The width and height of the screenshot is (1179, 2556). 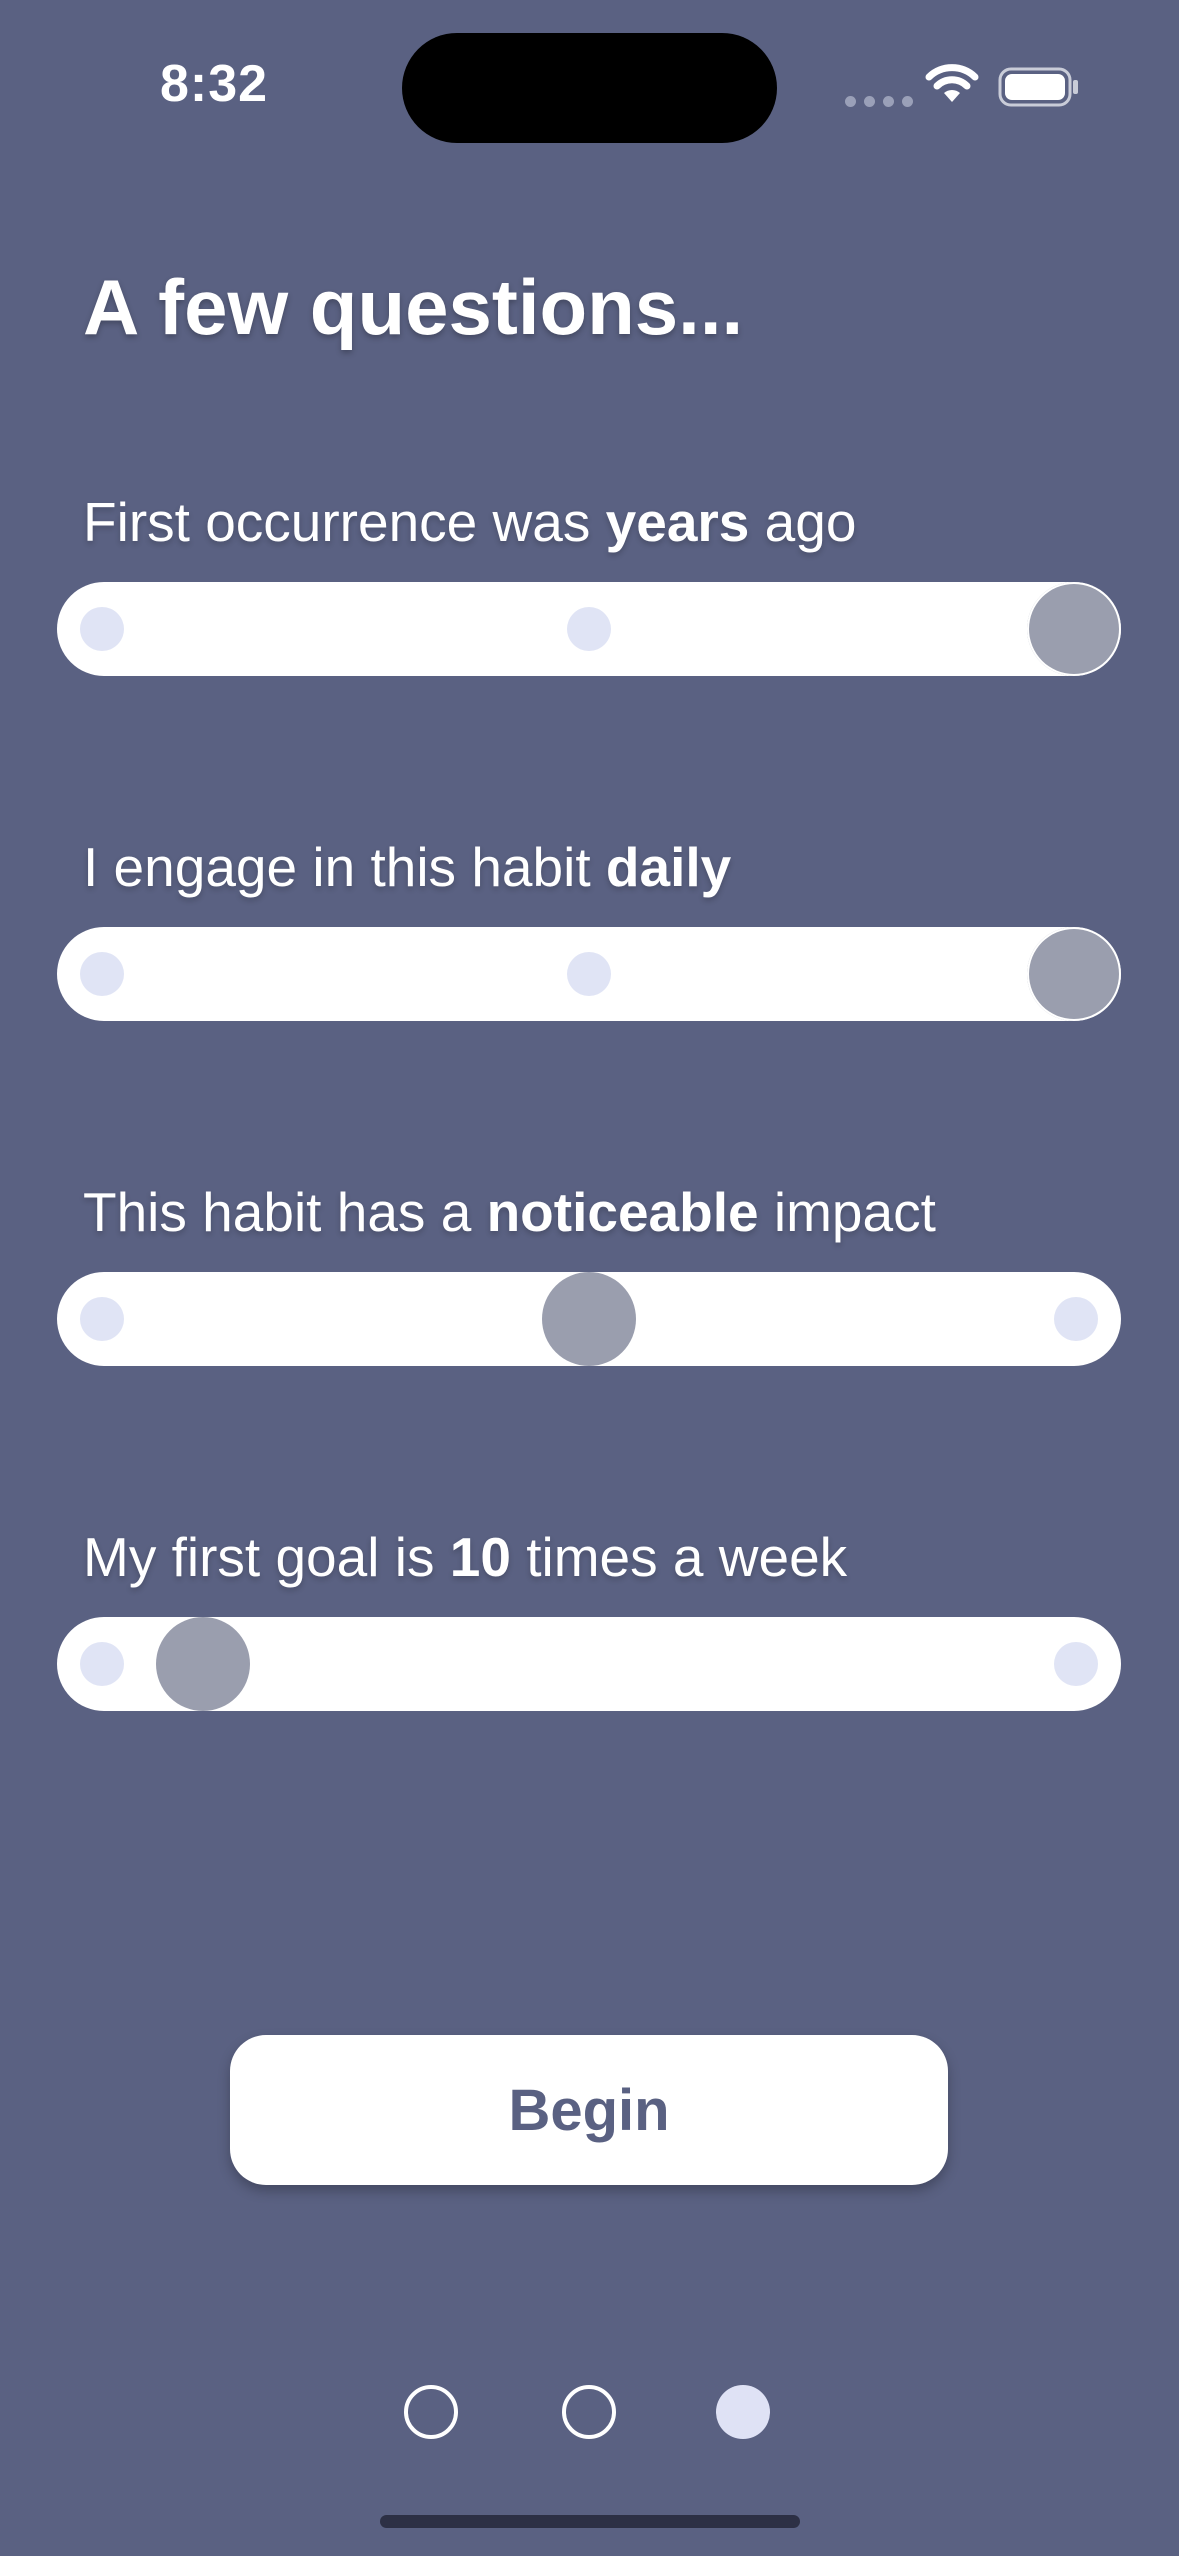 What do you see at coordinates (1076, 1664) in the screenshot?
I see `slider-max-stop` at bounding box center [1076, 1664].